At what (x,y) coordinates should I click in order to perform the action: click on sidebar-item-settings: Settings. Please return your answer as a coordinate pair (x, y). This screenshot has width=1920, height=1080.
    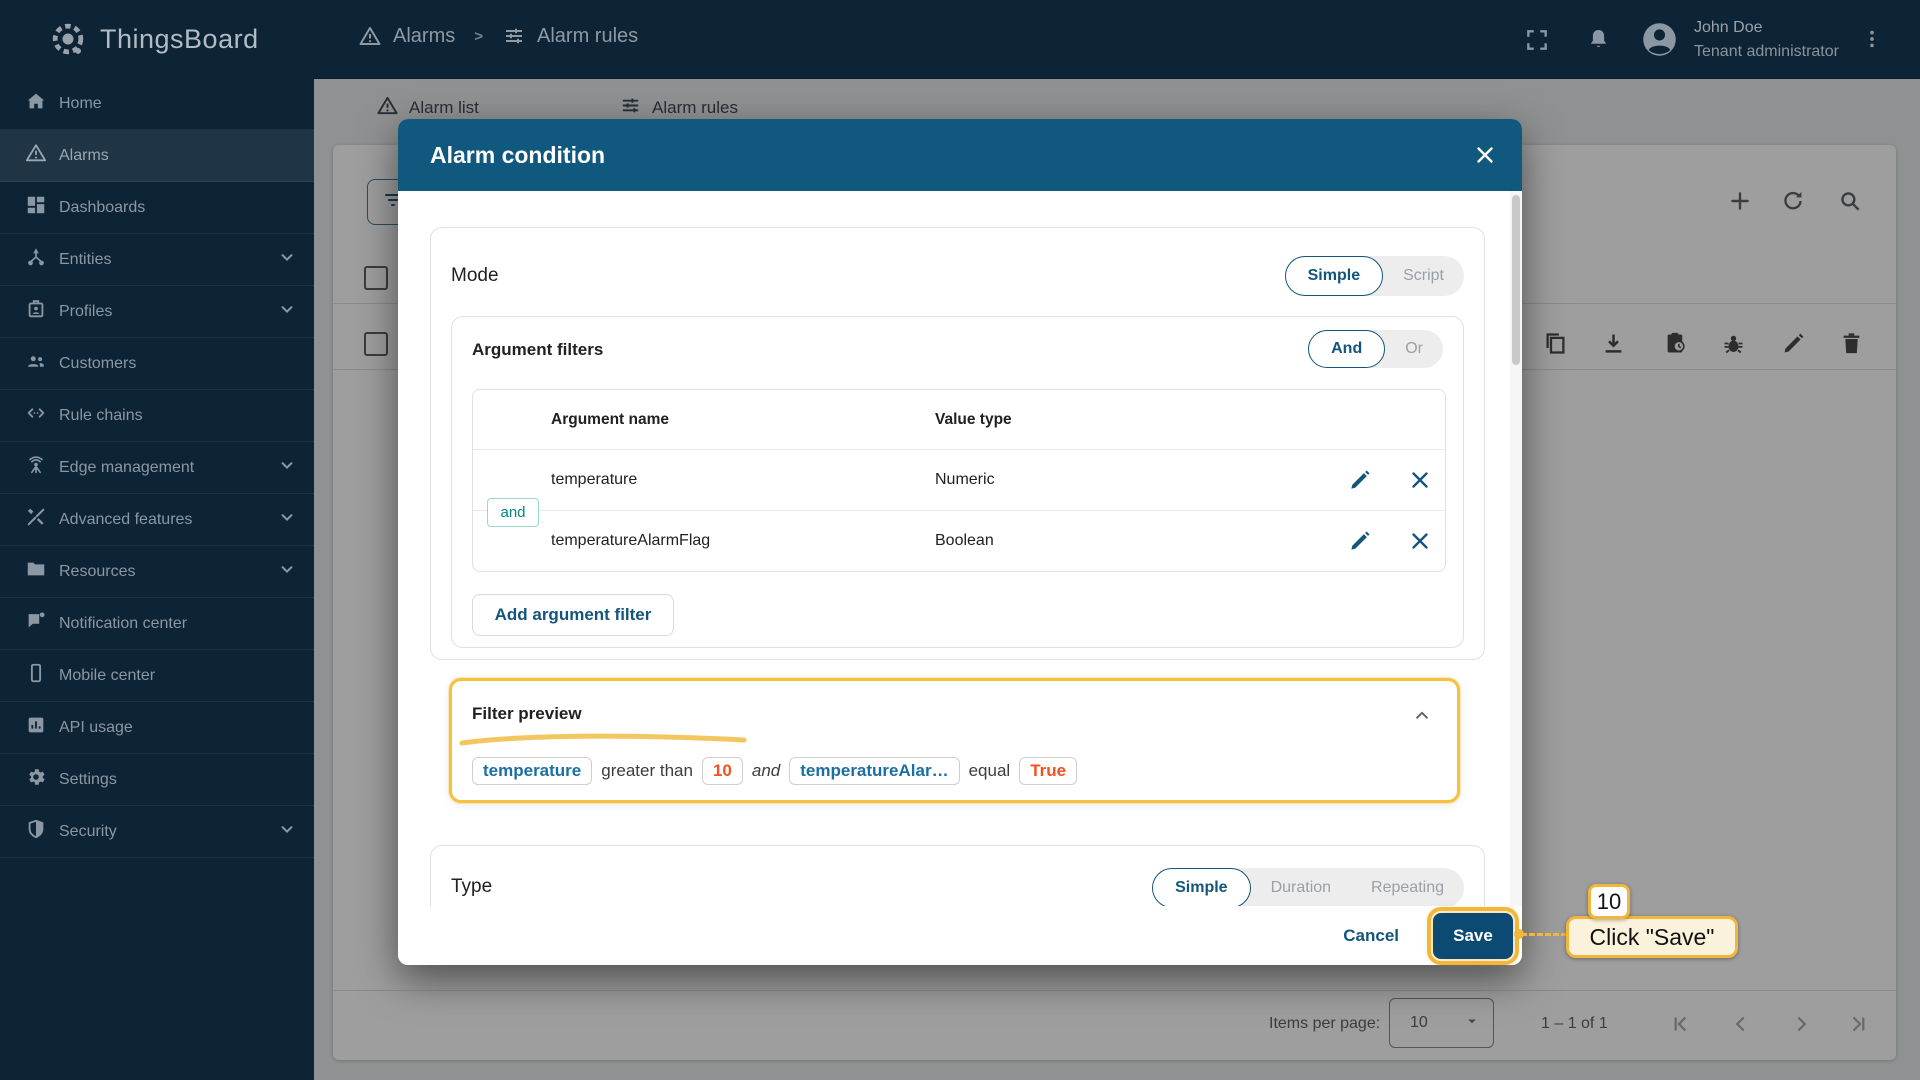
    Looking at the image, I should click on (157, 780).